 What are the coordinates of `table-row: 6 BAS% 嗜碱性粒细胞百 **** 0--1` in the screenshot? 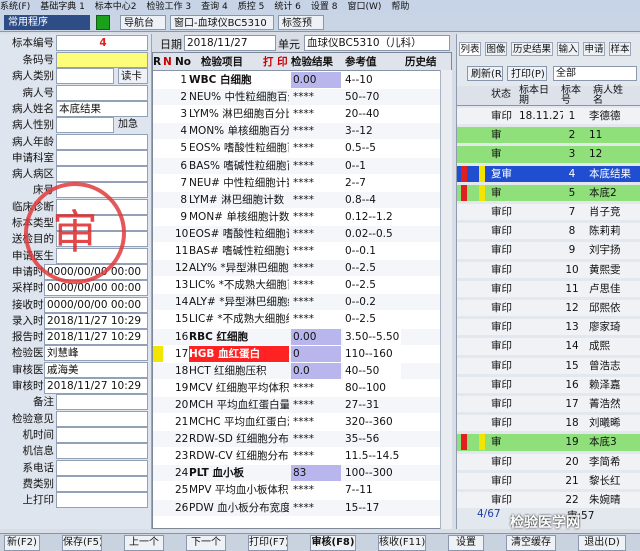 It's located at (302, 165).